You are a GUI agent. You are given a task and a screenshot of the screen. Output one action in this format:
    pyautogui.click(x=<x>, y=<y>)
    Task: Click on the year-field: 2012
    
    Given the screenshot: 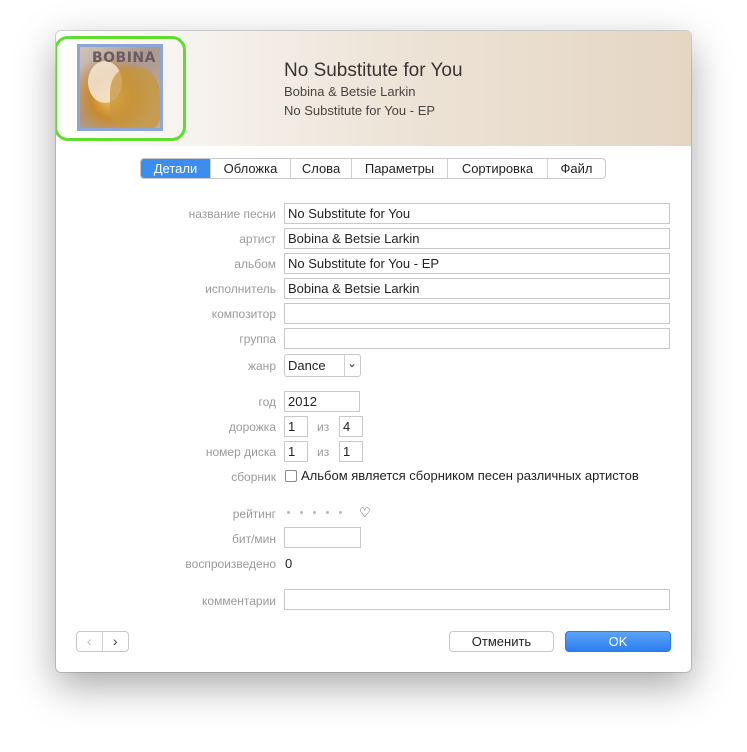 What is the action you would take?
    pyautogui.click(x=322, y=401)
    